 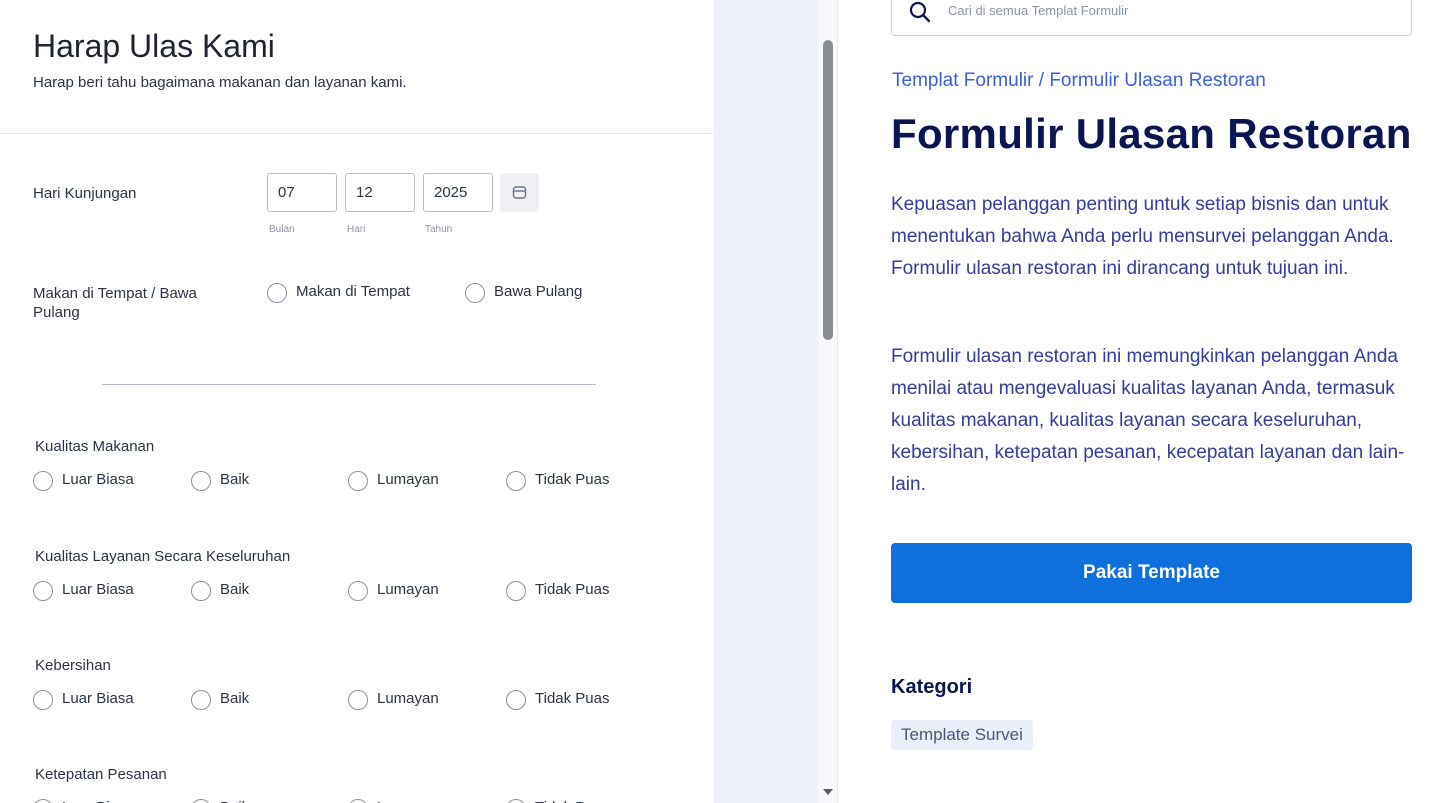 What do you see at coordinates (73, 665) in the screenshot?
I see `rating-question-label: Kebersihan` at bounding box center [73, 665].